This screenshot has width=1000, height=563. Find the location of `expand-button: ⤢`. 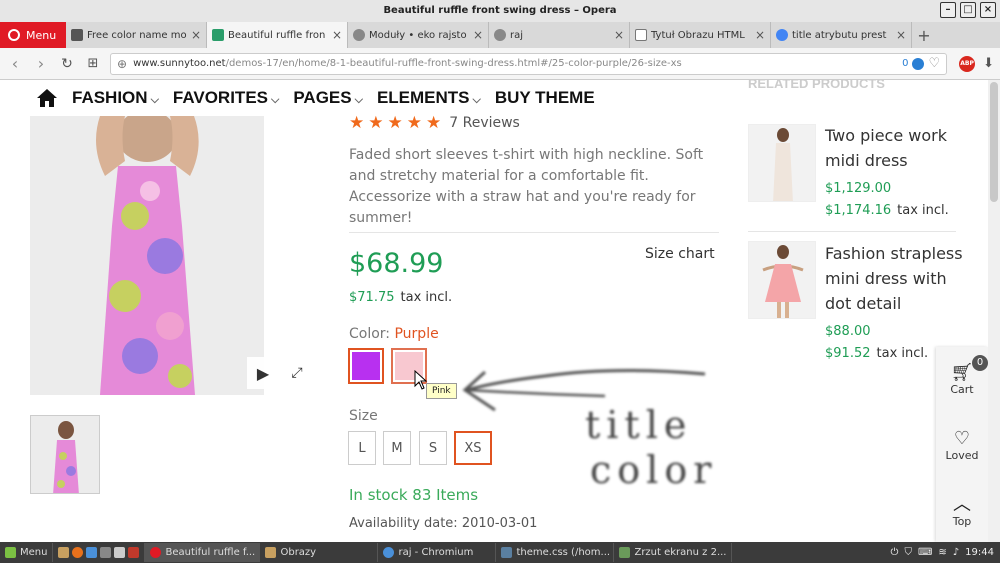

expand-button: ⤢ is located at coordinates (297, 373).